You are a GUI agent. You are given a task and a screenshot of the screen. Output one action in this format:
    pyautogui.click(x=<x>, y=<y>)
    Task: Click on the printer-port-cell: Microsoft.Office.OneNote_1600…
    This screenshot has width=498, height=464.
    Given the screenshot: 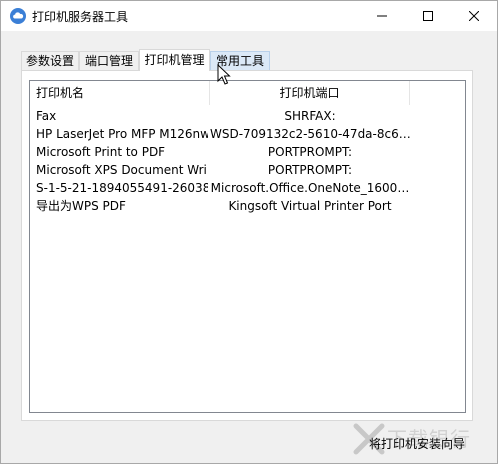 What is the action you would take?
    pyautogui.click(x=310, y=188)
    